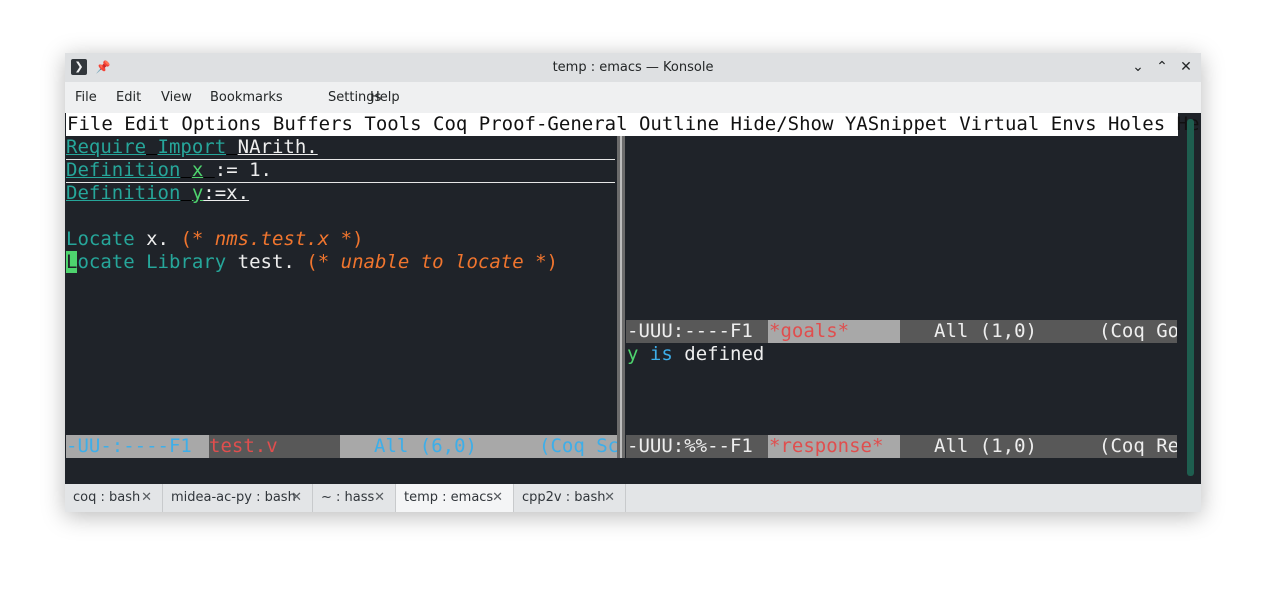 The height and width of the screenshot is (589, 1266). I want to click on terminal-scrollbar, so click(1190, 297).